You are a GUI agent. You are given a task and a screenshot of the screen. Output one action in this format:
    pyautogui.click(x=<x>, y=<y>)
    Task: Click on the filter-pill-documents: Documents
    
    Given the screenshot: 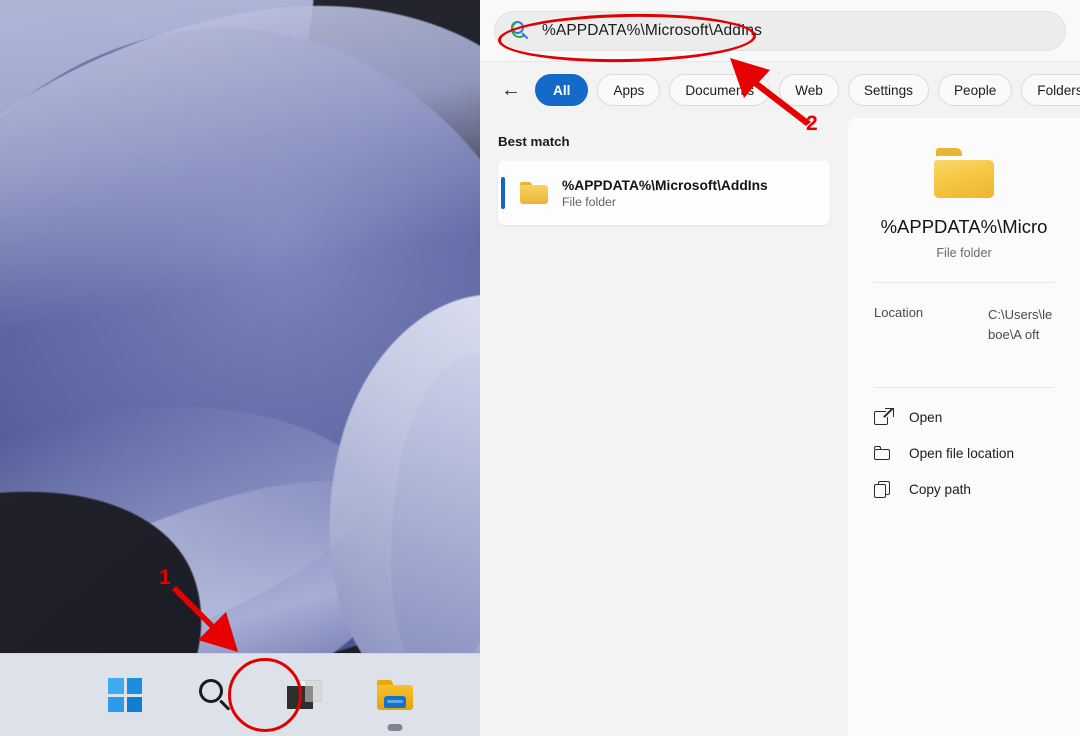 What is the action you would take?
    pyautogui.click(x=720, y=90)
    